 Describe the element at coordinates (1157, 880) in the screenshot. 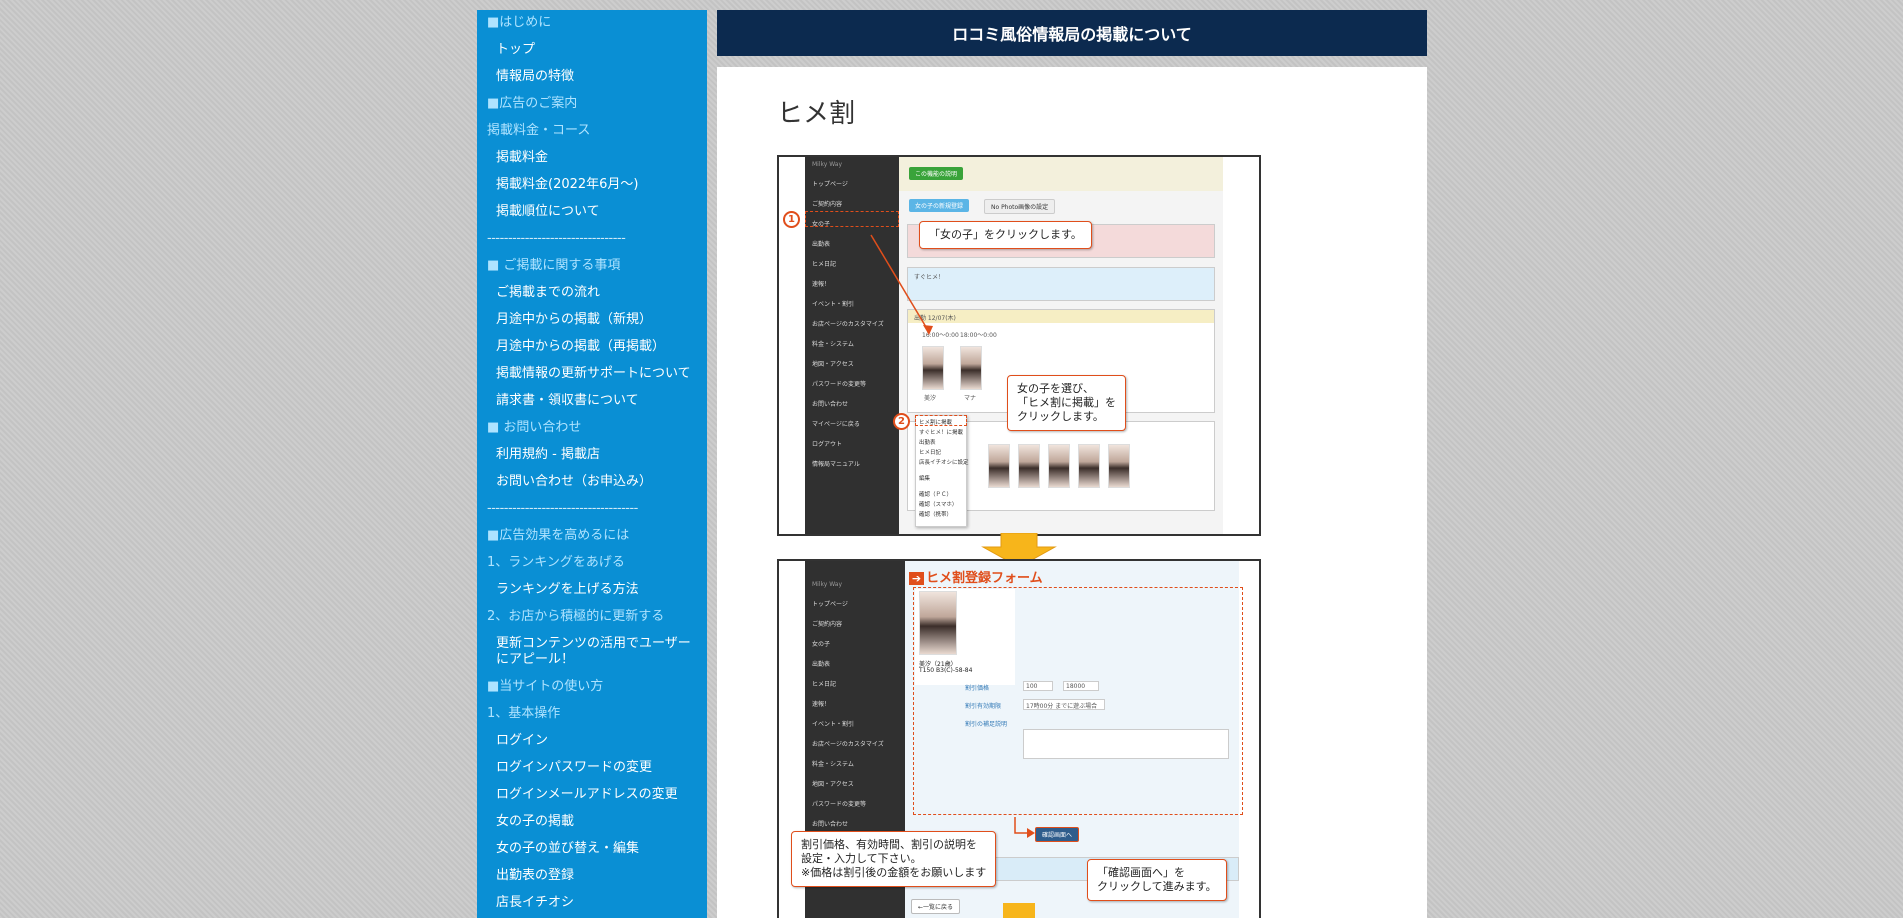

I see `callout-confirm: 「確認画面へ」を クリックして進みます。` at that location.